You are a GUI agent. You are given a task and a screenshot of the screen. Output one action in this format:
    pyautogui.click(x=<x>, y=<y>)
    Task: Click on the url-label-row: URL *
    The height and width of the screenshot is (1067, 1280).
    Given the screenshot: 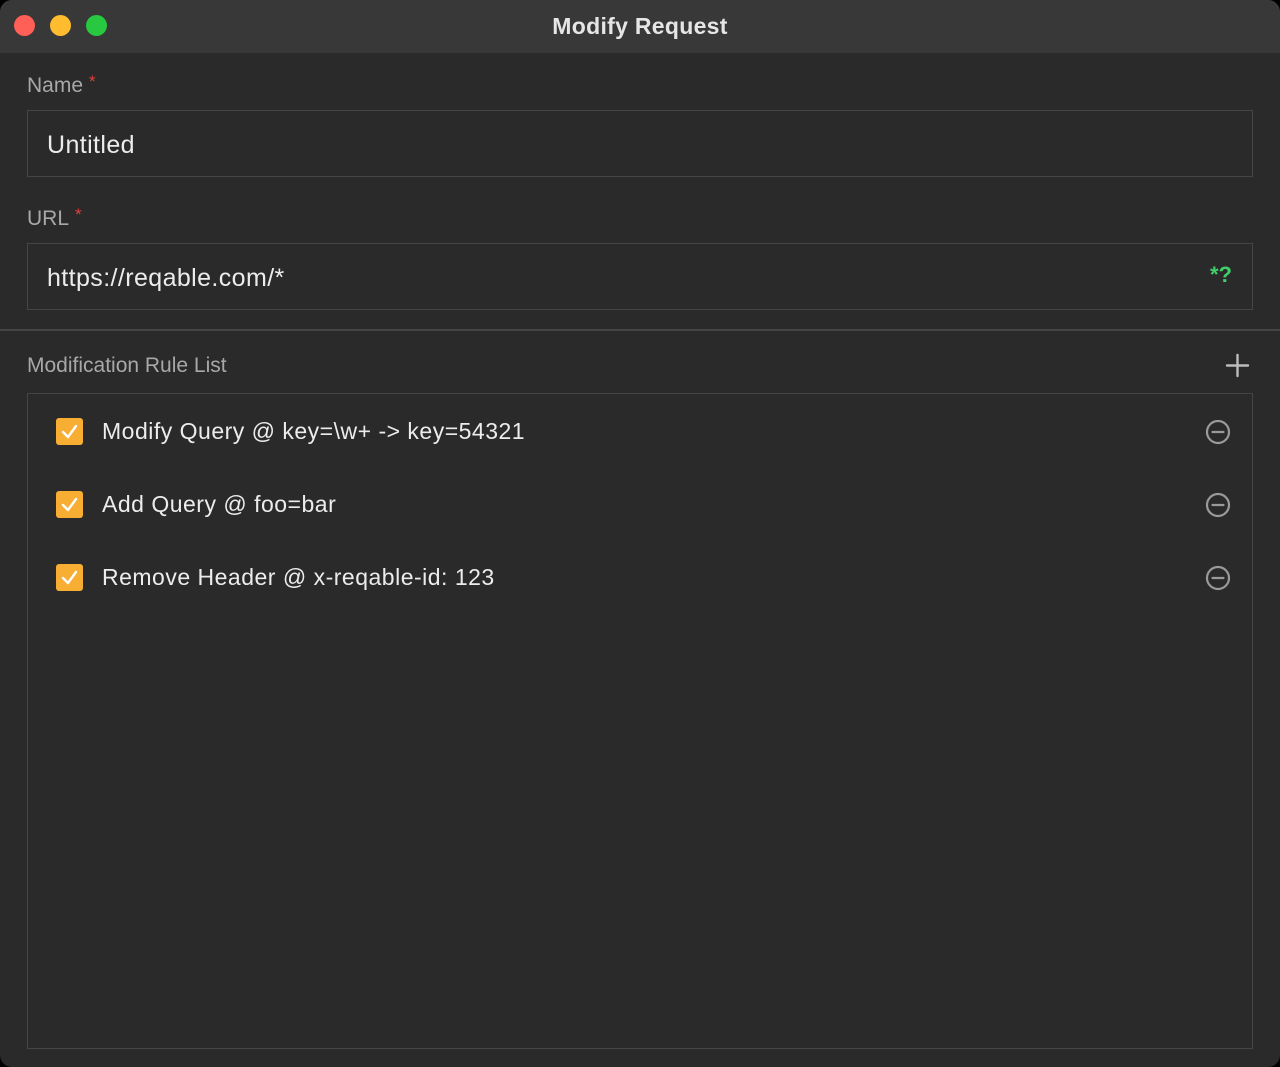 What is the action you would take?
    pyautogui.click(x=54, y=218)
    